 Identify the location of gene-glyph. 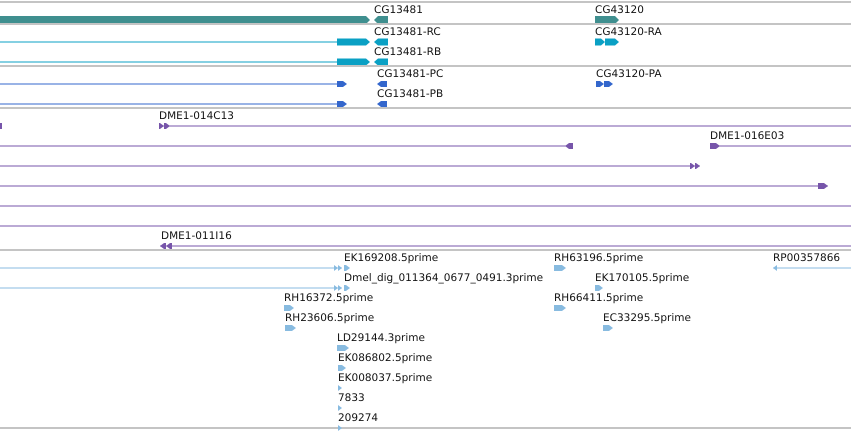
(381, 20).